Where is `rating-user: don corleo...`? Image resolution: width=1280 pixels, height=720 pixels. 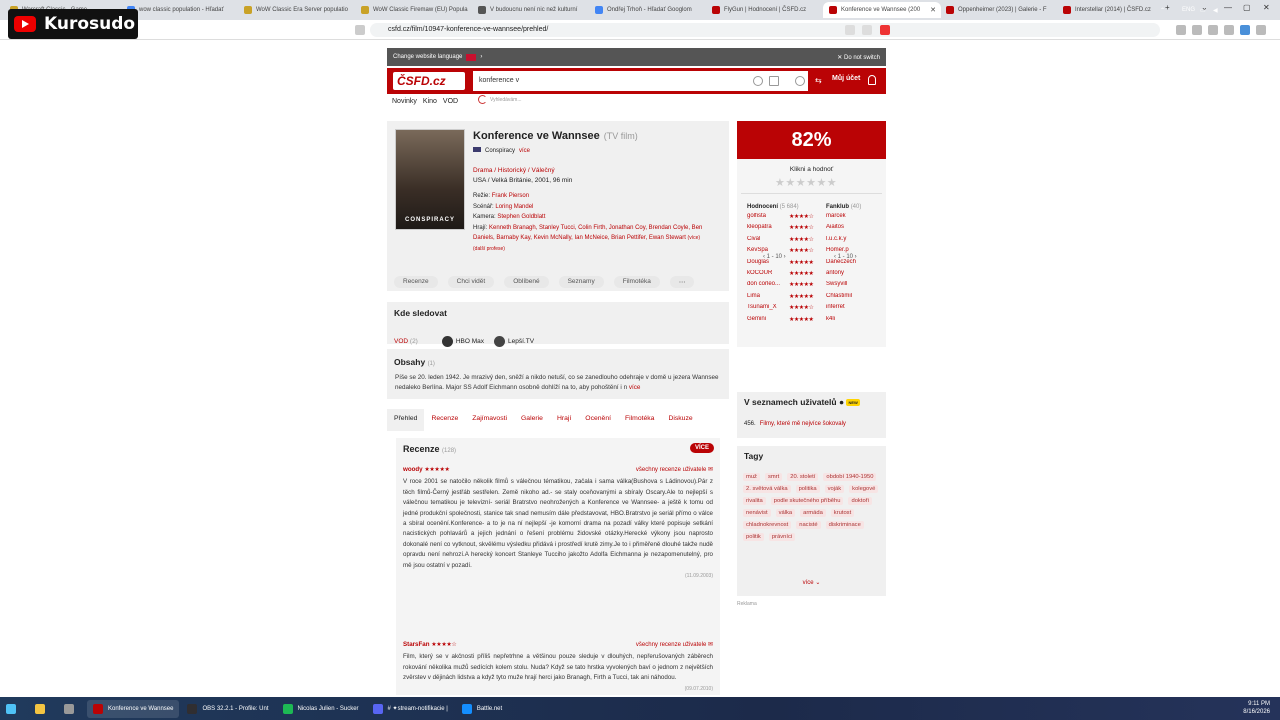 rating-user: don corleo... is located at coordinates (768, 286).